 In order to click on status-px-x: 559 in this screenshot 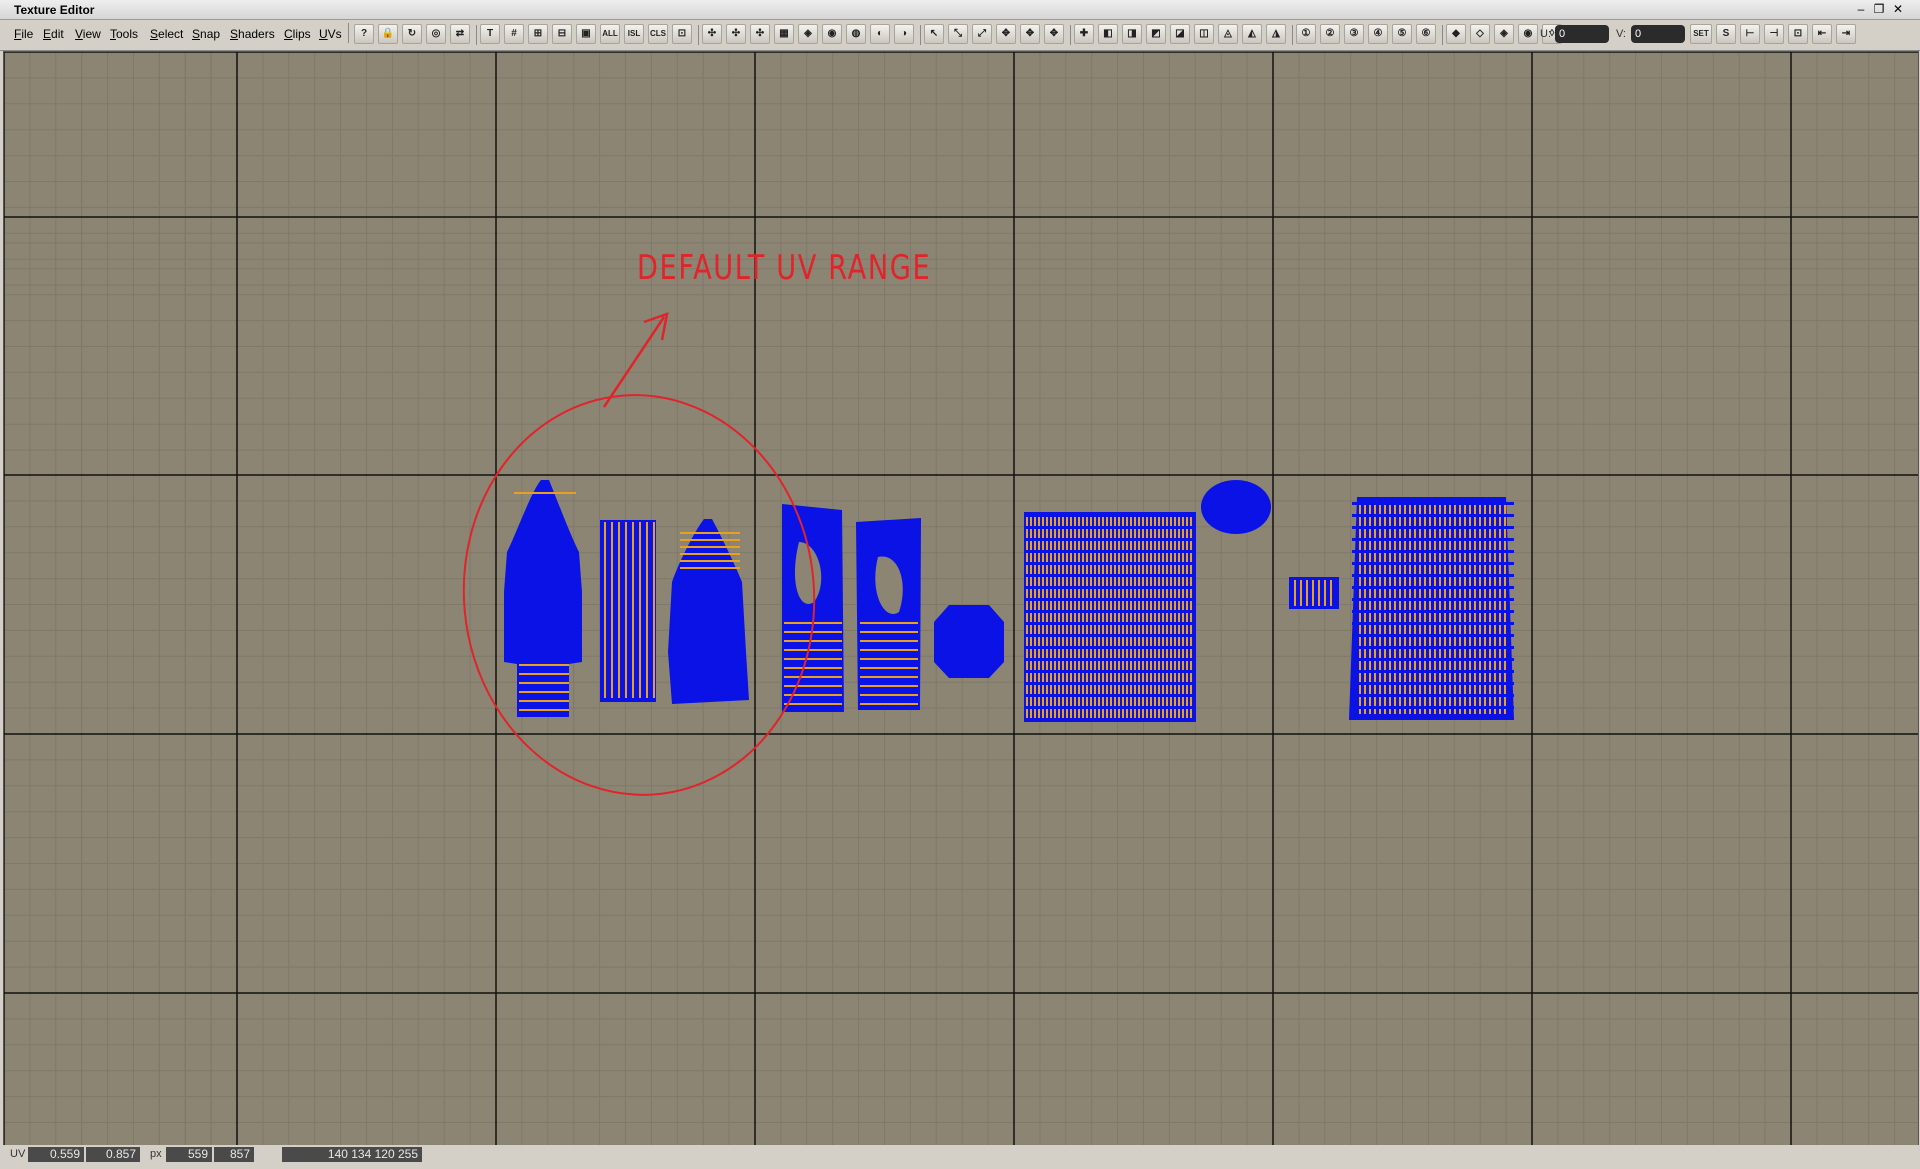, I will do `click(189, 1154)`.